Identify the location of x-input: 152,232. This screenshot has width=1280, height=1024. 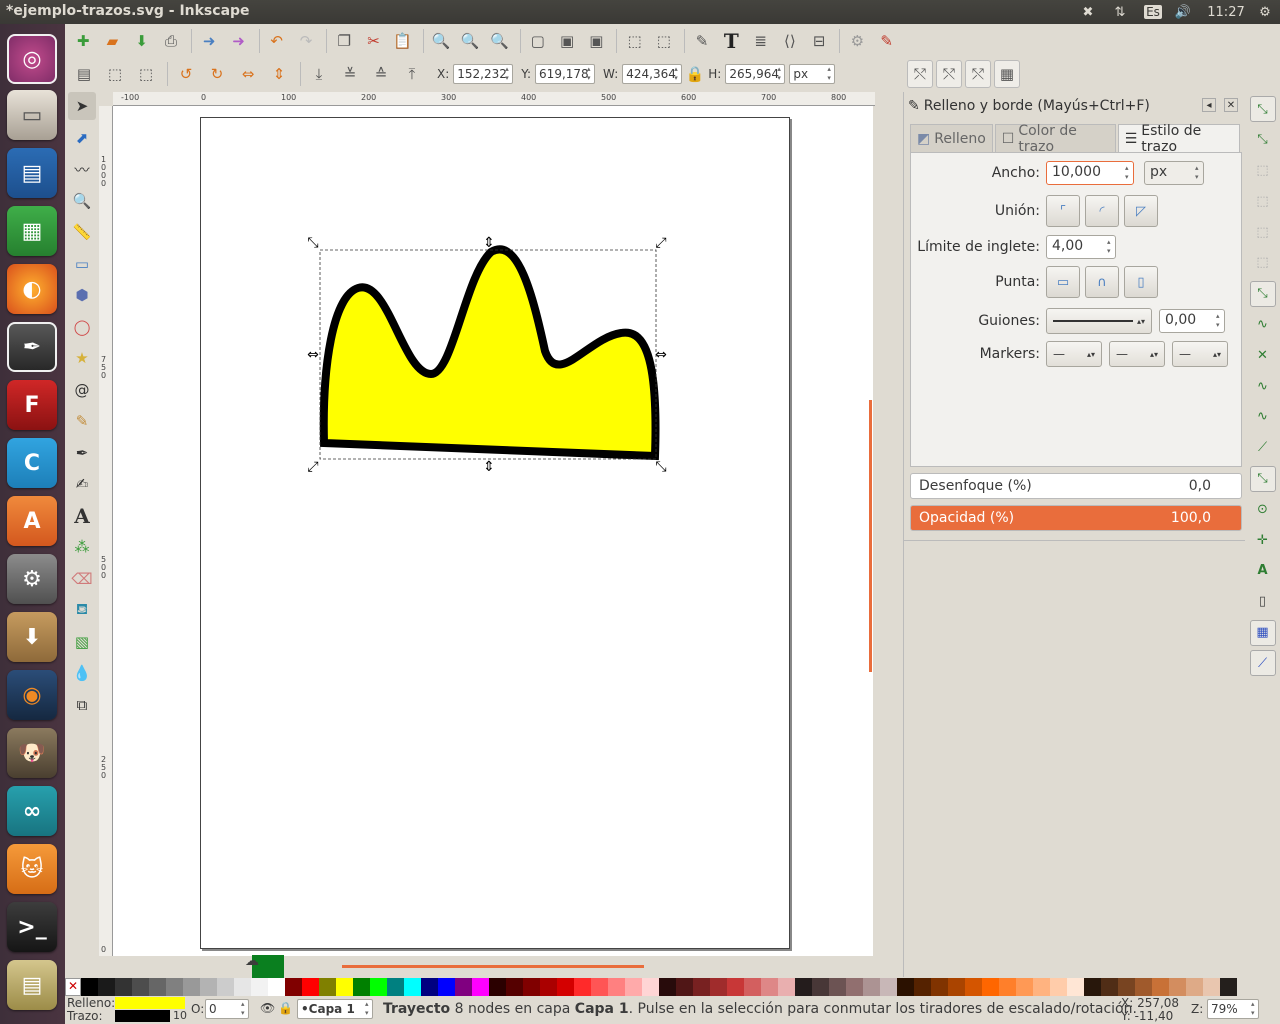
(483, 74).